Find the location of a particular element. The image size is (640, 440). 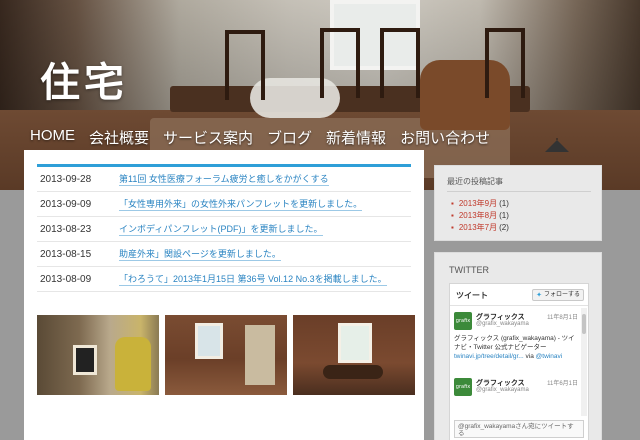

news-link: 「女性専用外来」の女性外来パンフレットを更新しました。 is located at coordinates (241, 204).